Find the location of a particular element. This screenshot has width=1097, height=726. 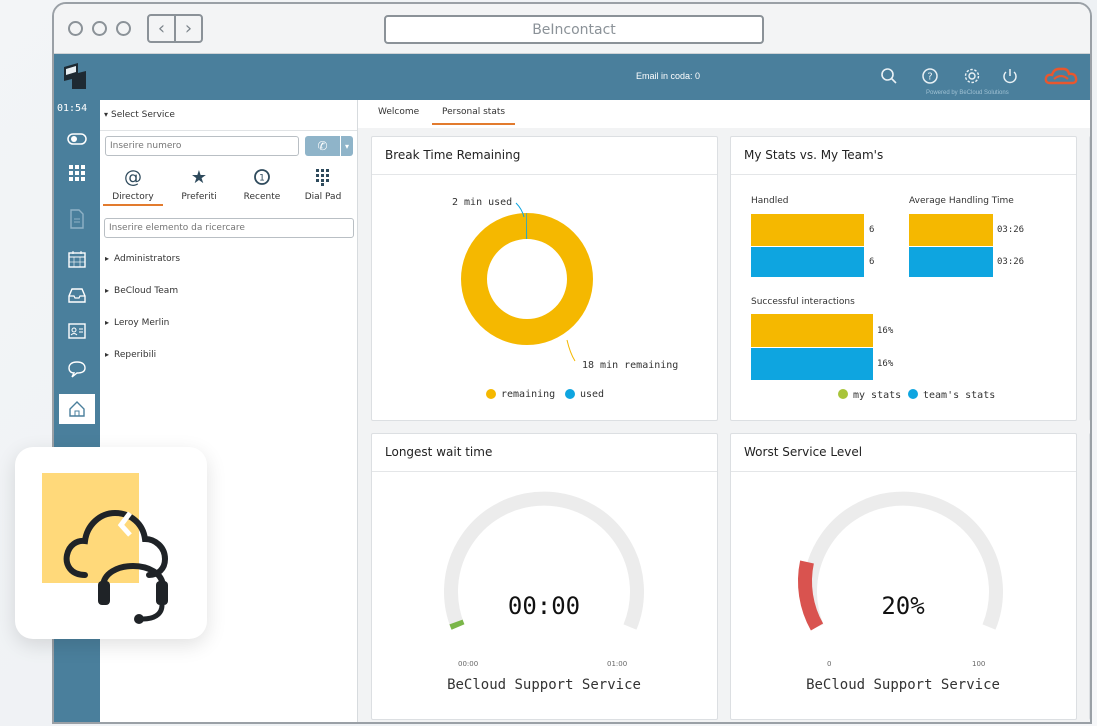

gauge-max-label: 100 is located at coordinates (978, 664).